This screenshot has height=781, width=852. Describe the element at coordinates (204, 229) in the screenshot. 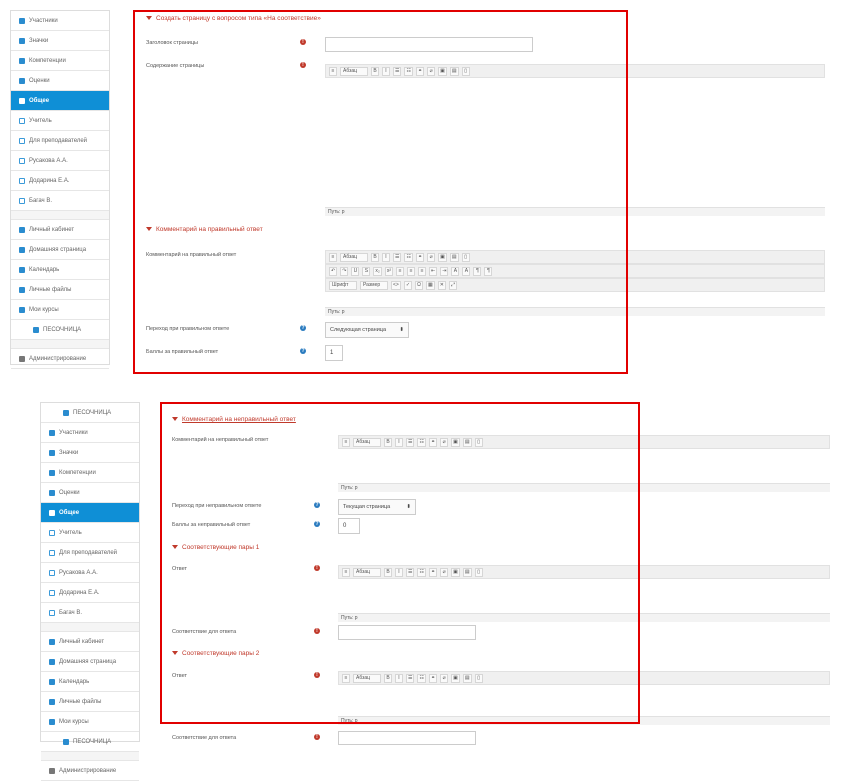

I see `section-correct-feedback: Комментарий на правильный ответ` at that location.